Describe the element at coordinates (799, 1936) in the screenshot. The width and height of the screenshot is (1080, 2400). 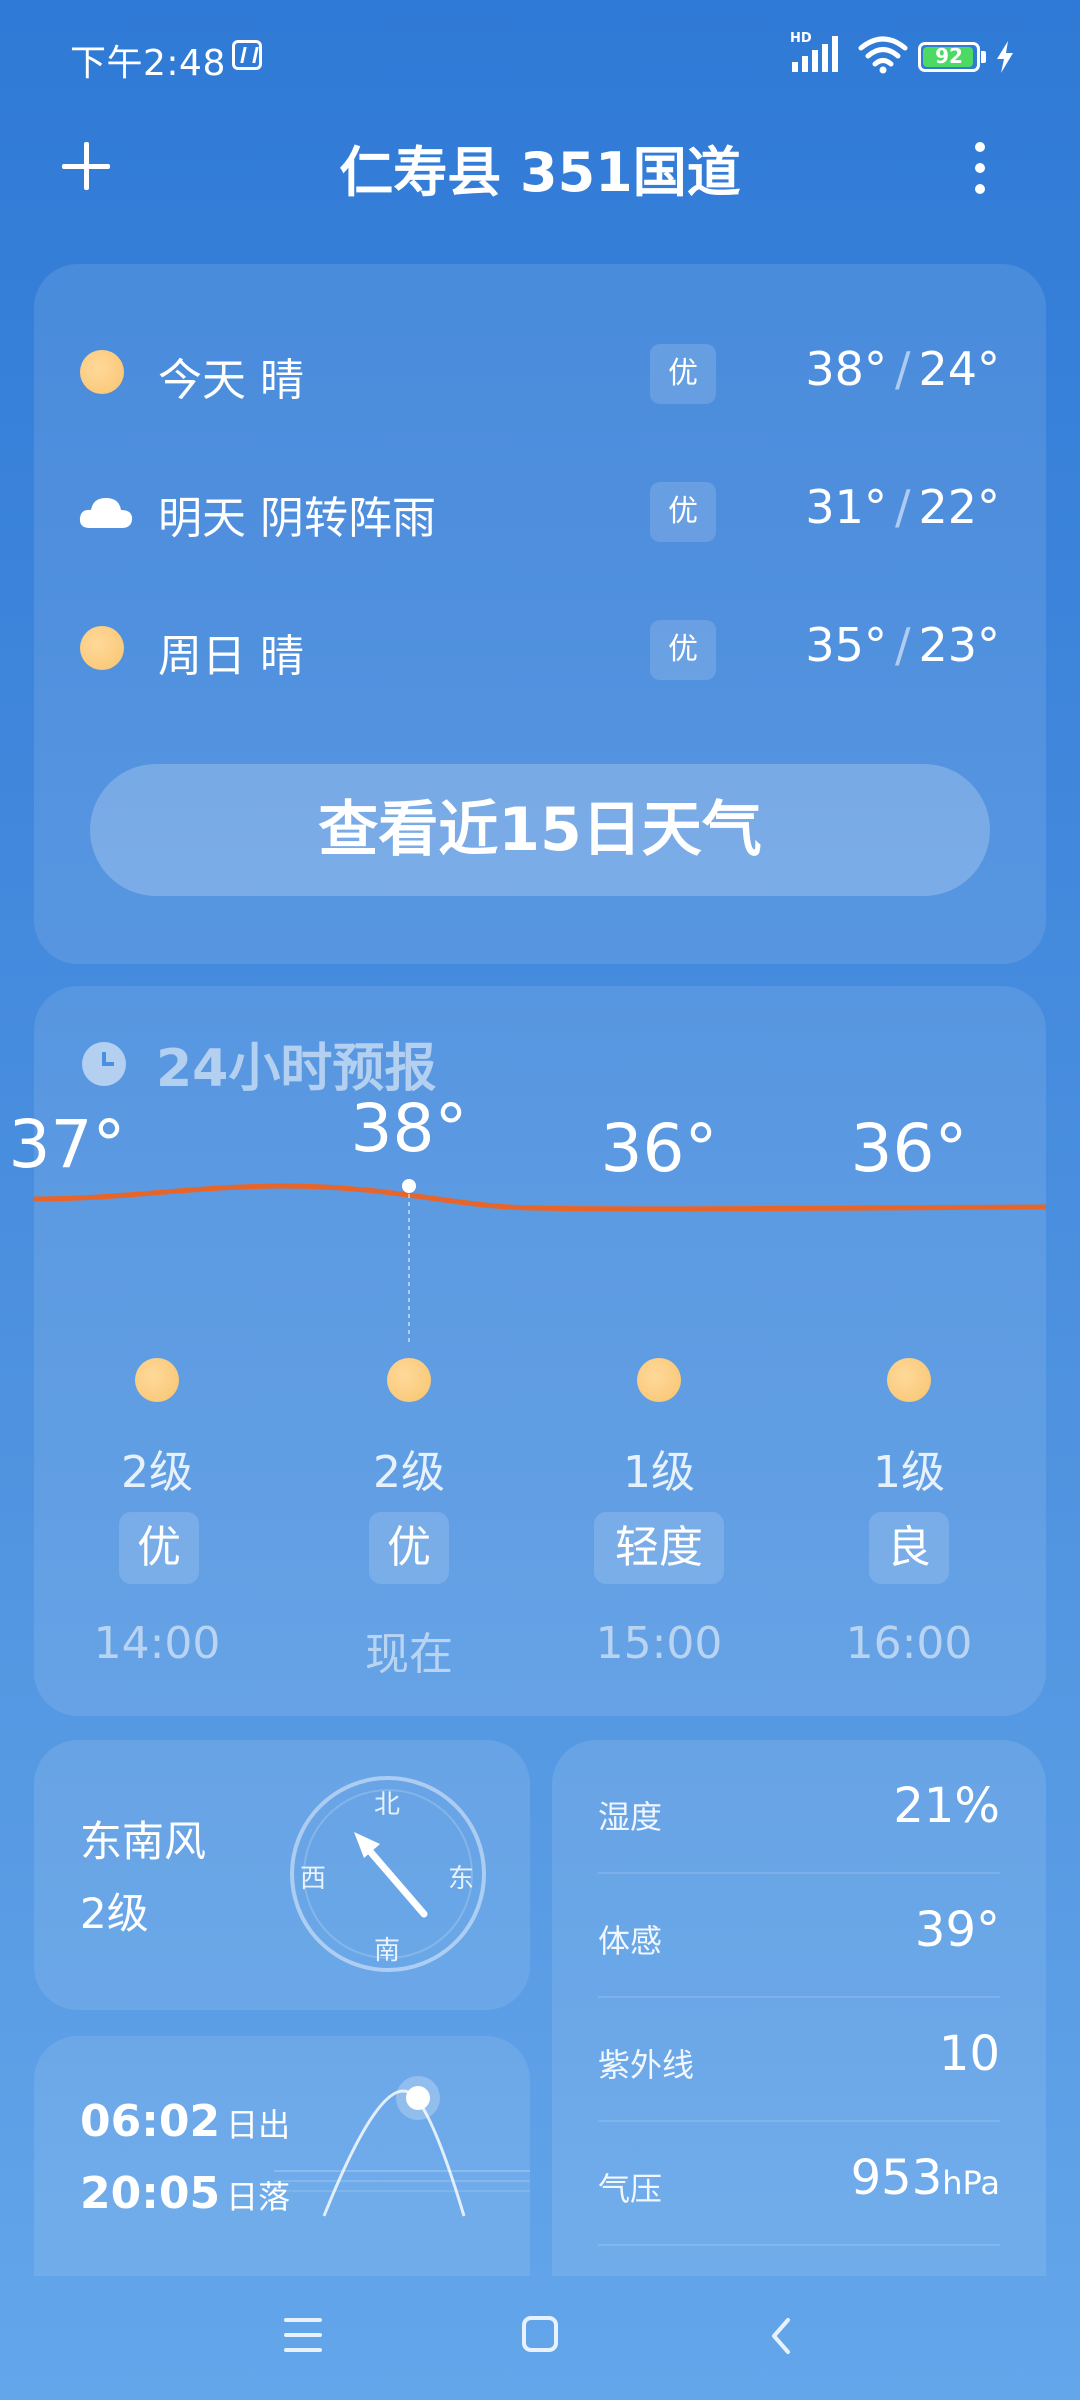
I see `detail-feels-like: 体感 39°` at that location.